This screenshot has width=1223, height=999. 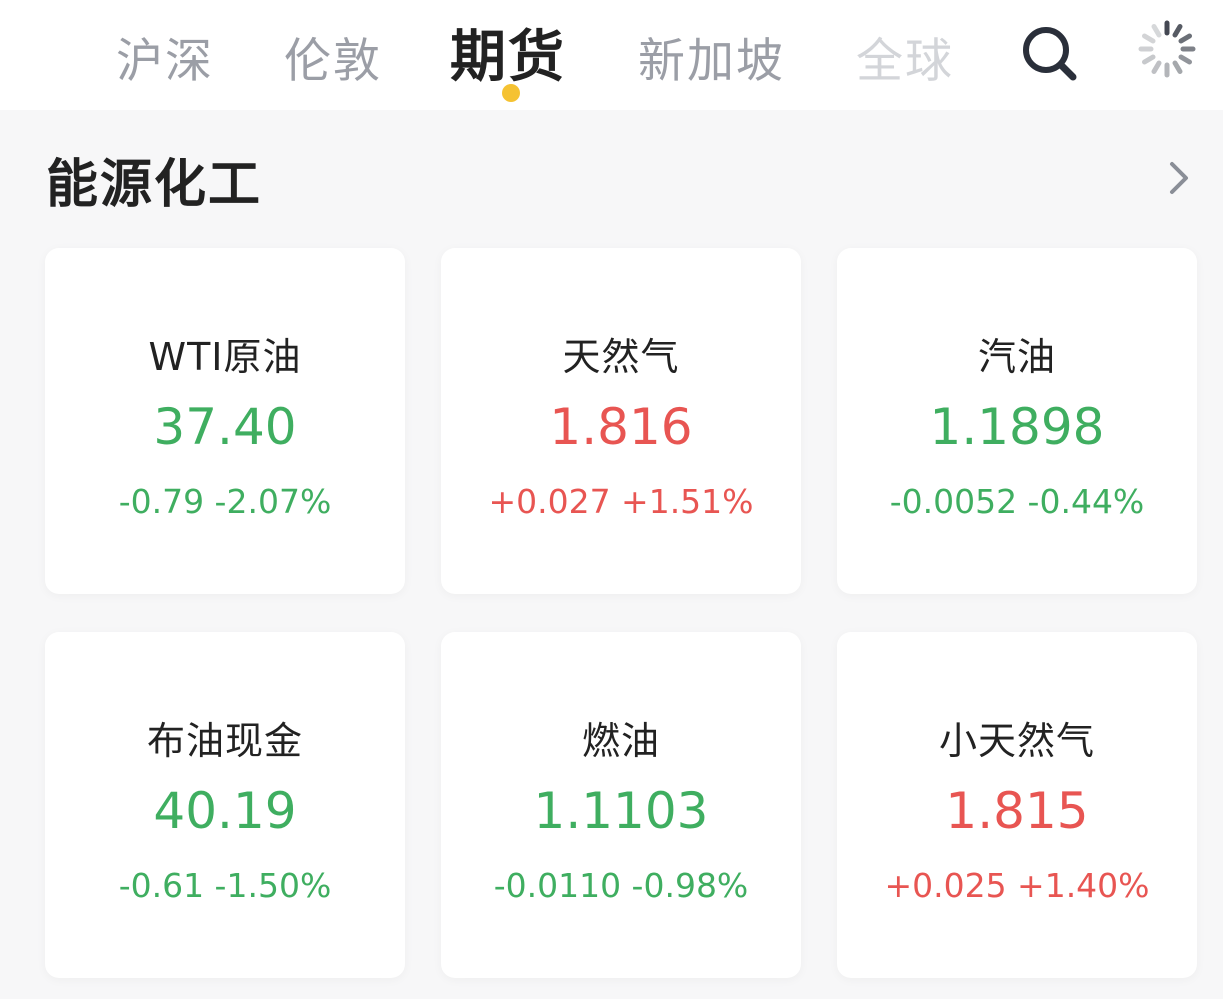 What do you see at coordinates (1167, 49) in the screenshot?
I see `loading-spinner-icon` at bounding box center [1167, 49].